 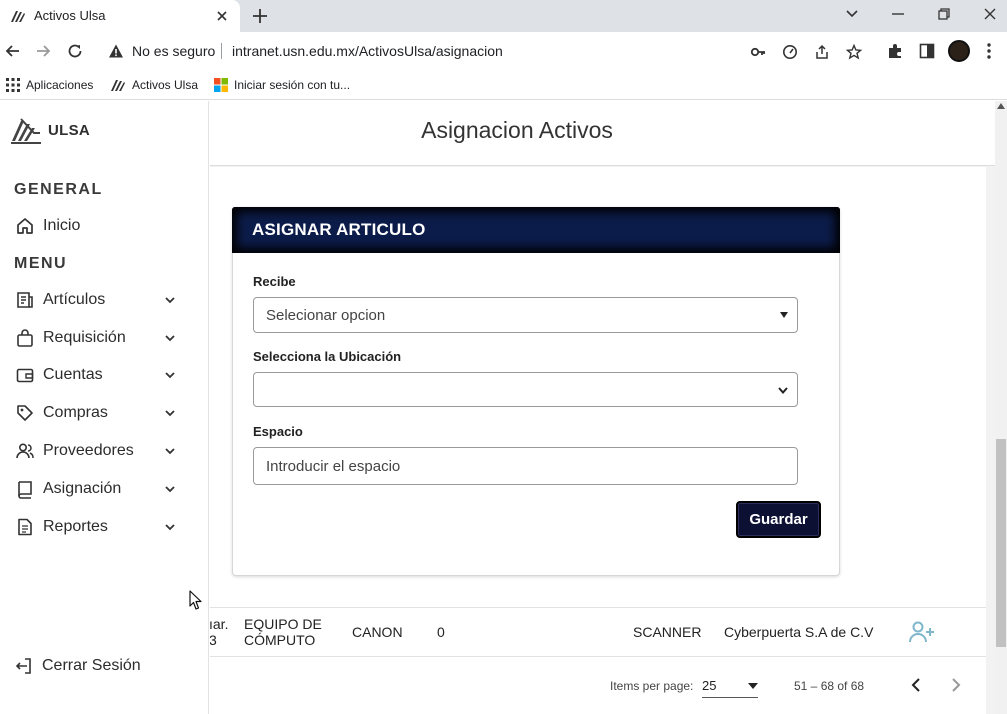 I want to click on performance-gauge-icon, so click(x=790, y=52).